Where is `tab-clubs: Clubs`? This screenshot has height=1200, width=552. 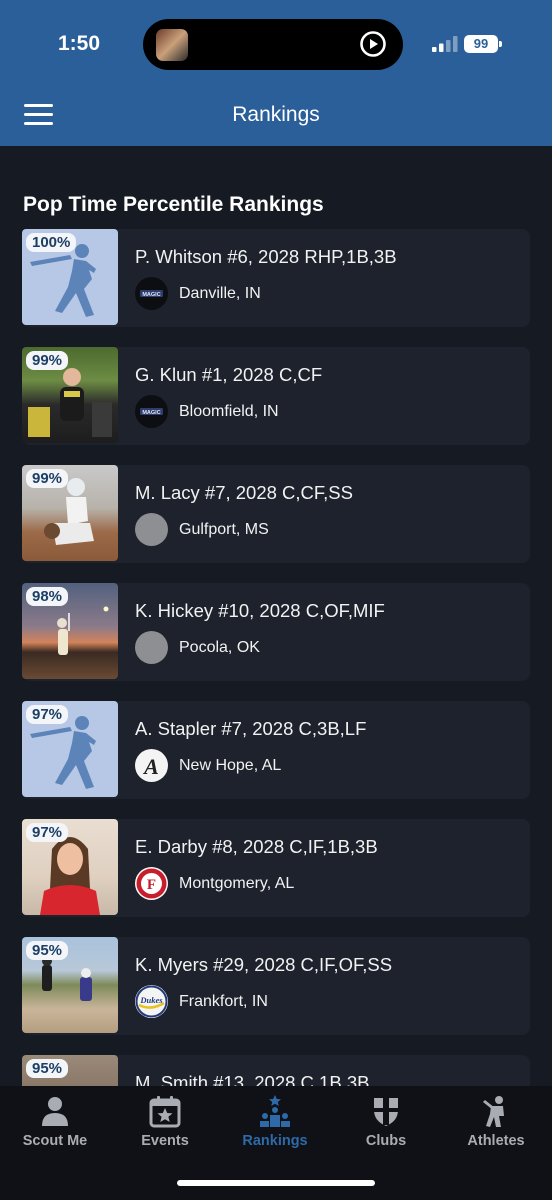 tab-clubs: Clubs is located at coordinates (386, 1126).